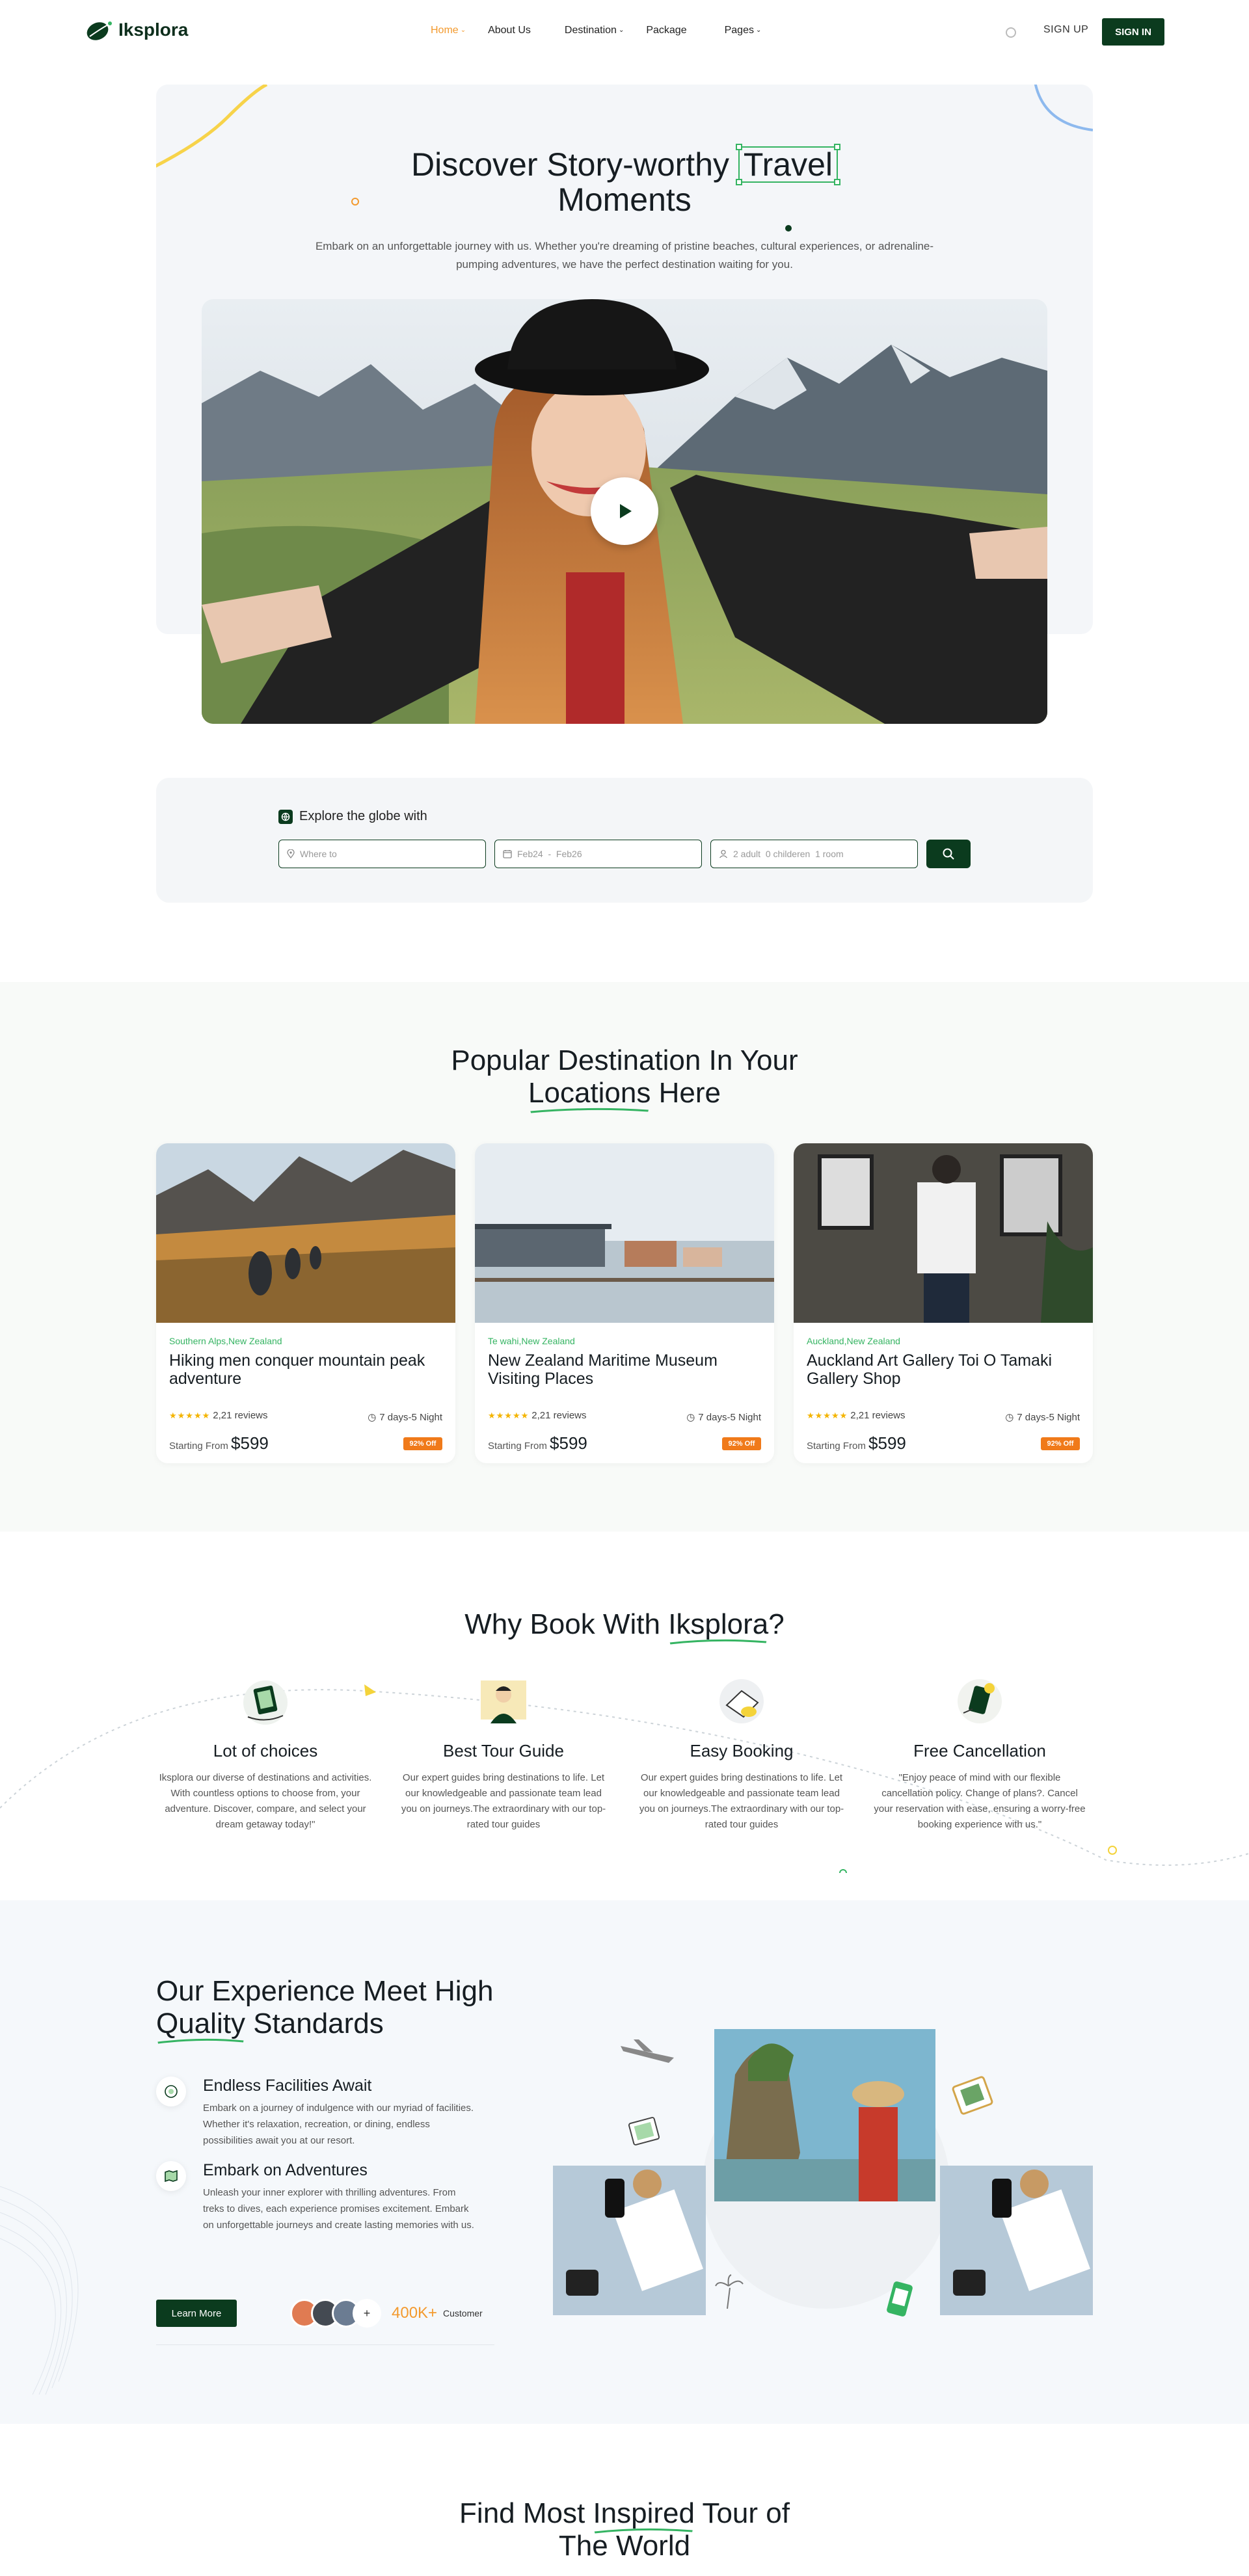 Image resolution: width=1249 pixels, height=2576 pixels. I want to click on why-item-title: Lot of choices, so click(265, 1750).